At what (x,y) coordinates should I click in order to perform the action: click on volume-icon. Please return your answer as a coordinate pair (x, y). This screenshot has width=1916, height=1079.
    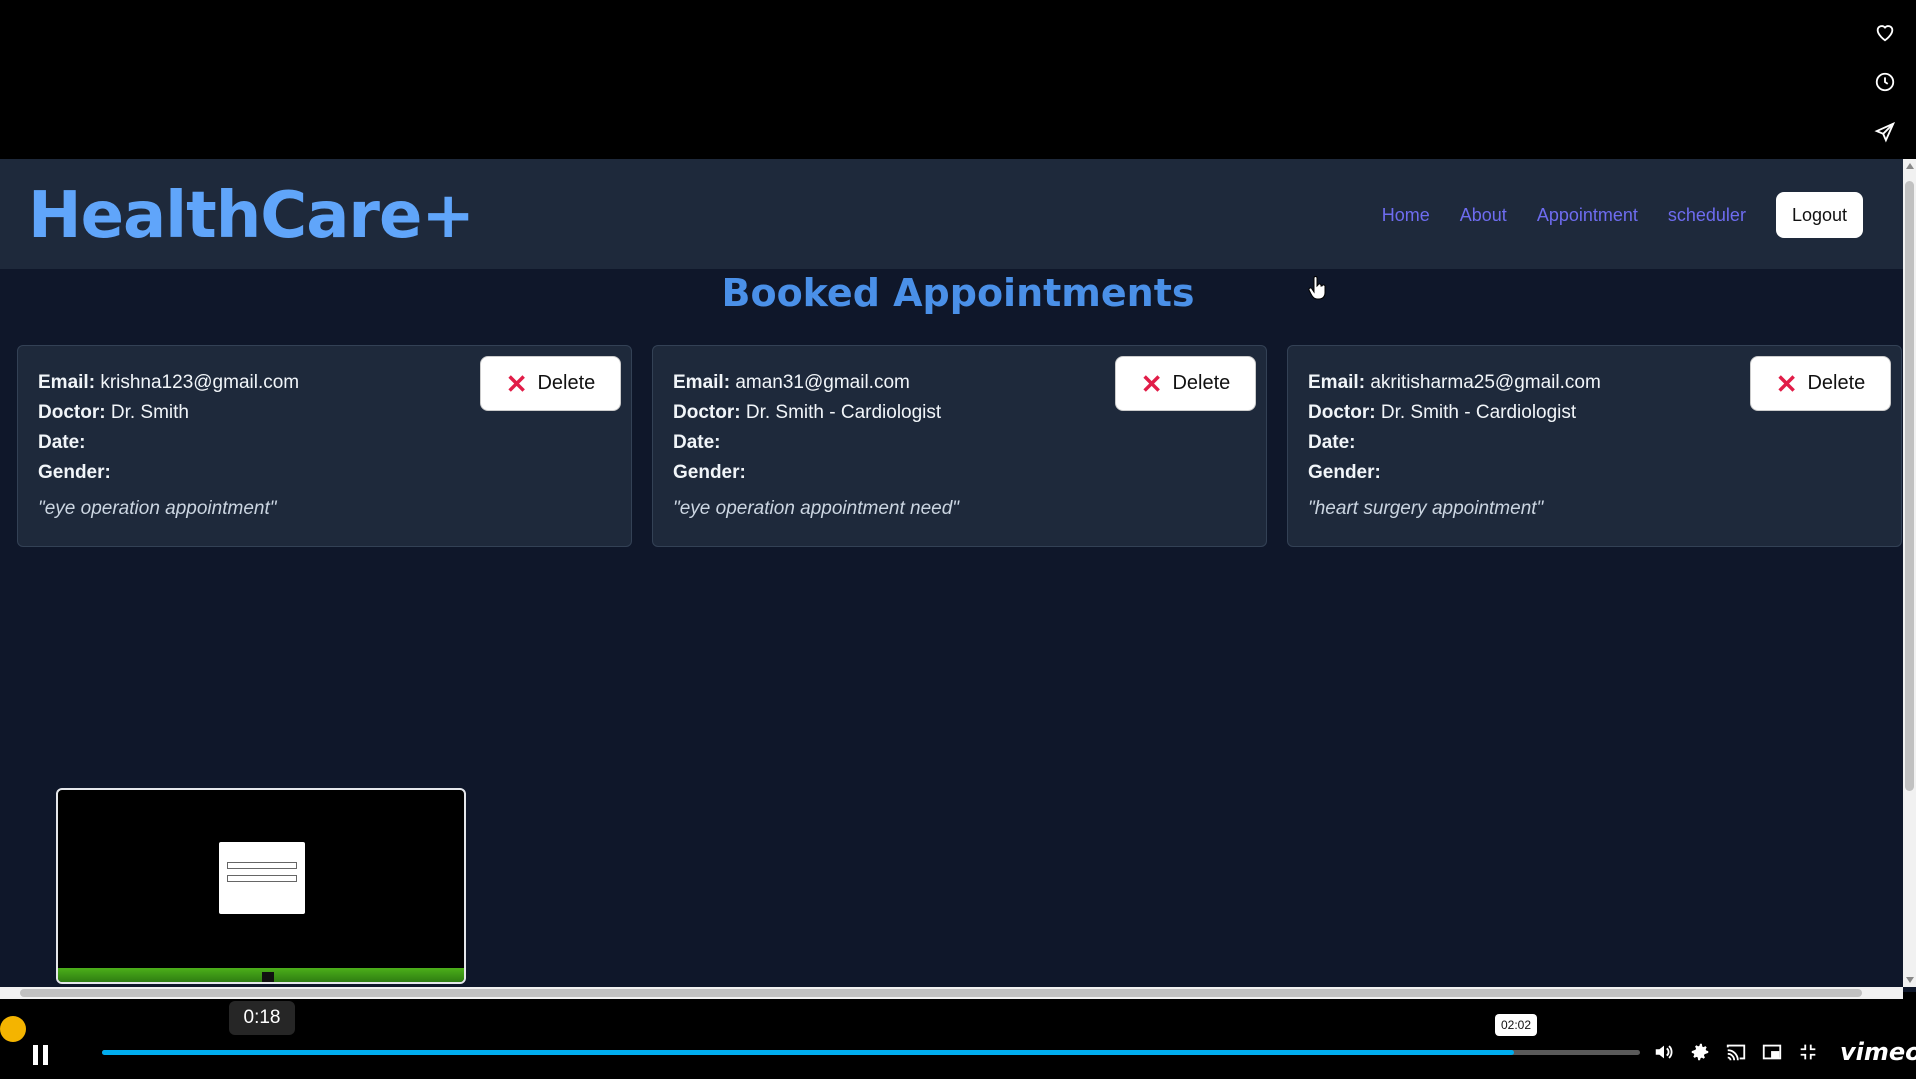
    Looking at the image, I should click on (1664, 1052).